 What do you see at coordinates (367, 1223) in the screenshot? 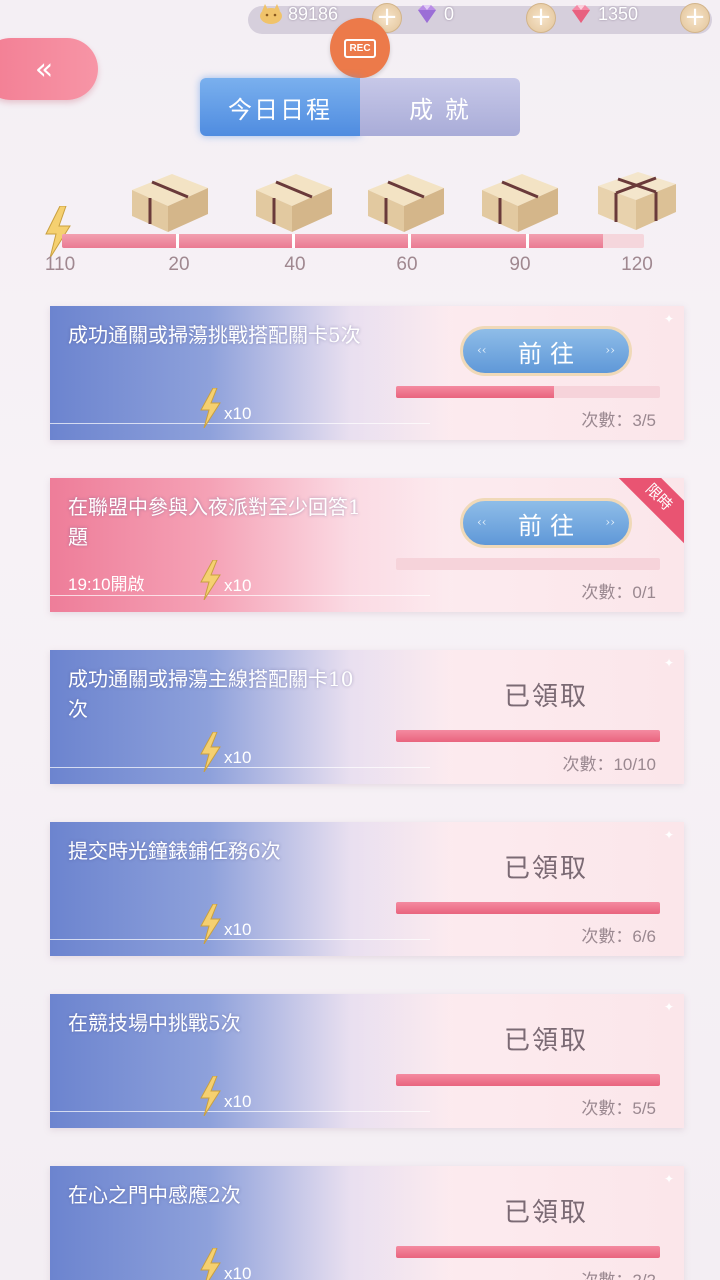
I see `task-card: ✦ 在心之門中感應2次 x10 已領取 次數：2/2` at bounding box center [367, 1223].